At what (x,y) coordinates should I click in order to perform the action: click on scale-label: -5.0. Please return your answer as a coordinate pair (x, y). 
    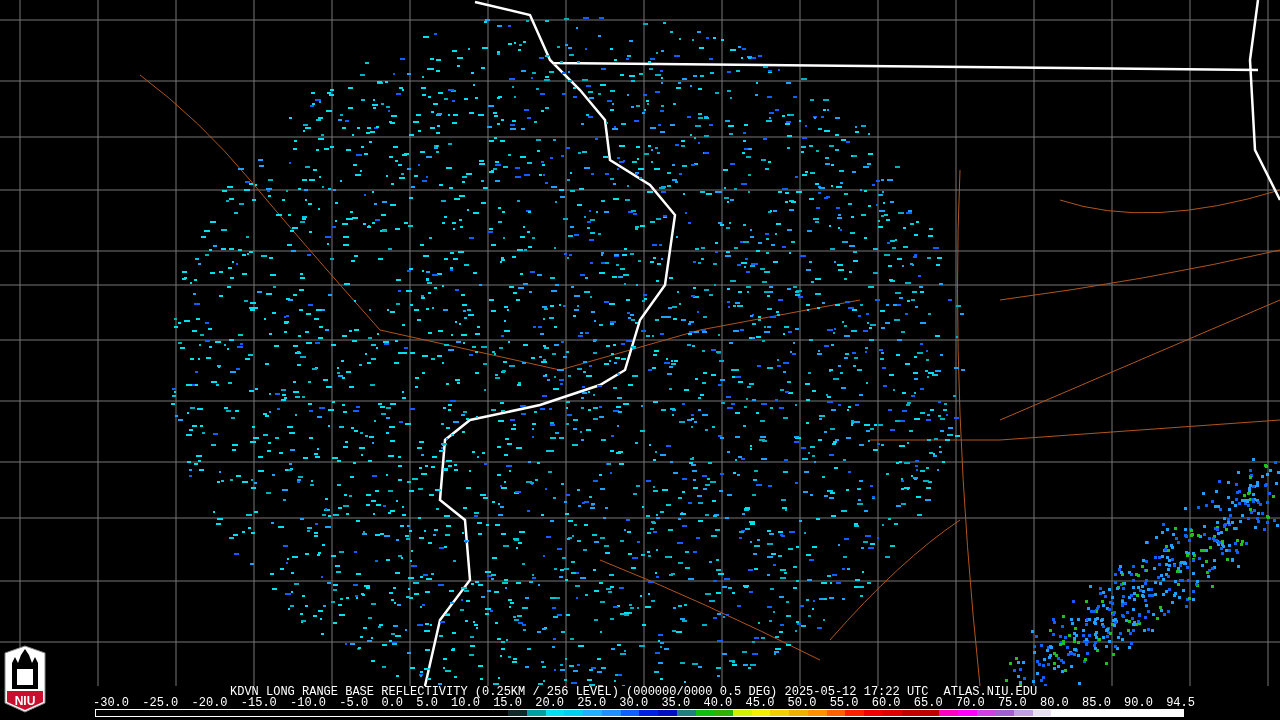
    Looking at the image, I should click on (354, 703).